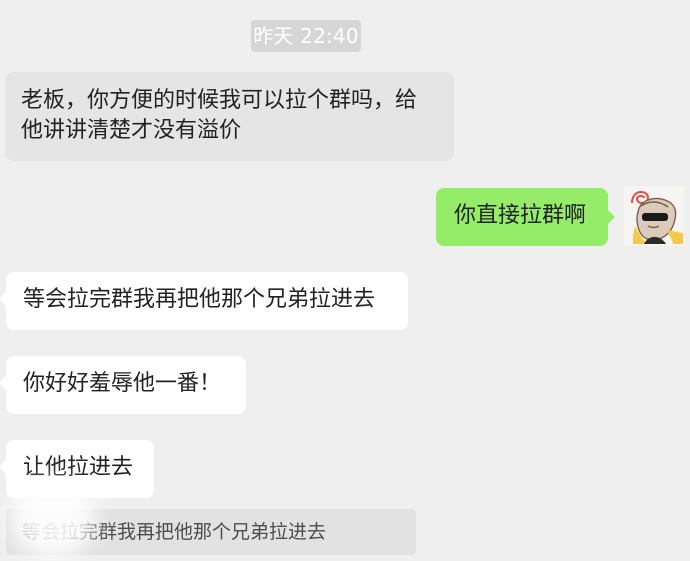 Image resolution: width=690 pixels, height=561 pixels. Describe the element at coordinates (219, 115) in the screenshot. I see `message-text: 老板，你方便的时候我可以拉个群吗，给他讲讲清楚才没有溢价` at that location.